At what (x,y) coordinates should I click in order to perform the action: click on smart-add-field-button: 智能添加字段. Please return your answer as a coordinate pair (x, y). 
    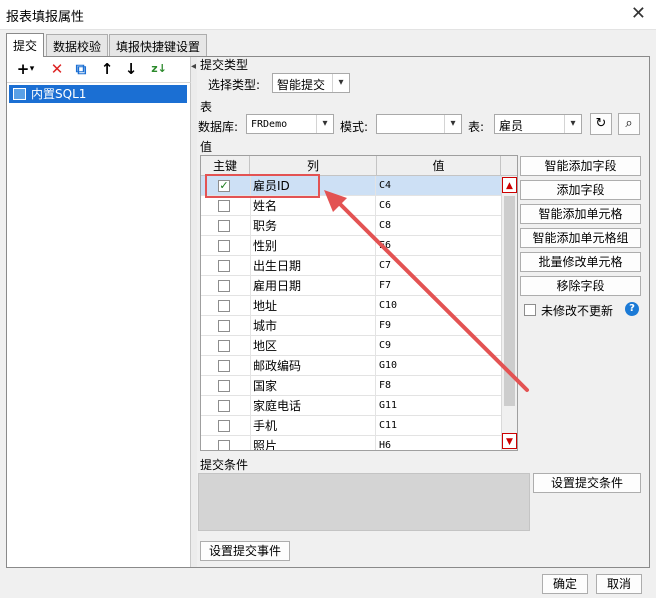
    Looking at the image, I should click on (580, 166).